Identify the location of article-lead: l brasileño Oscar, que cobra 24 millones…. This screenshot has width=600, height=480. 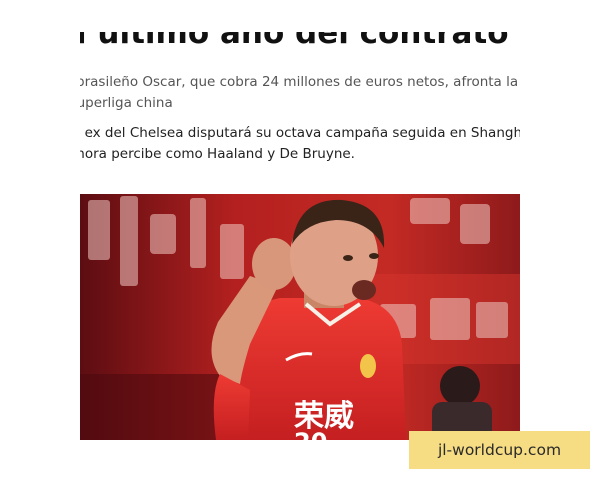
(300, 93).